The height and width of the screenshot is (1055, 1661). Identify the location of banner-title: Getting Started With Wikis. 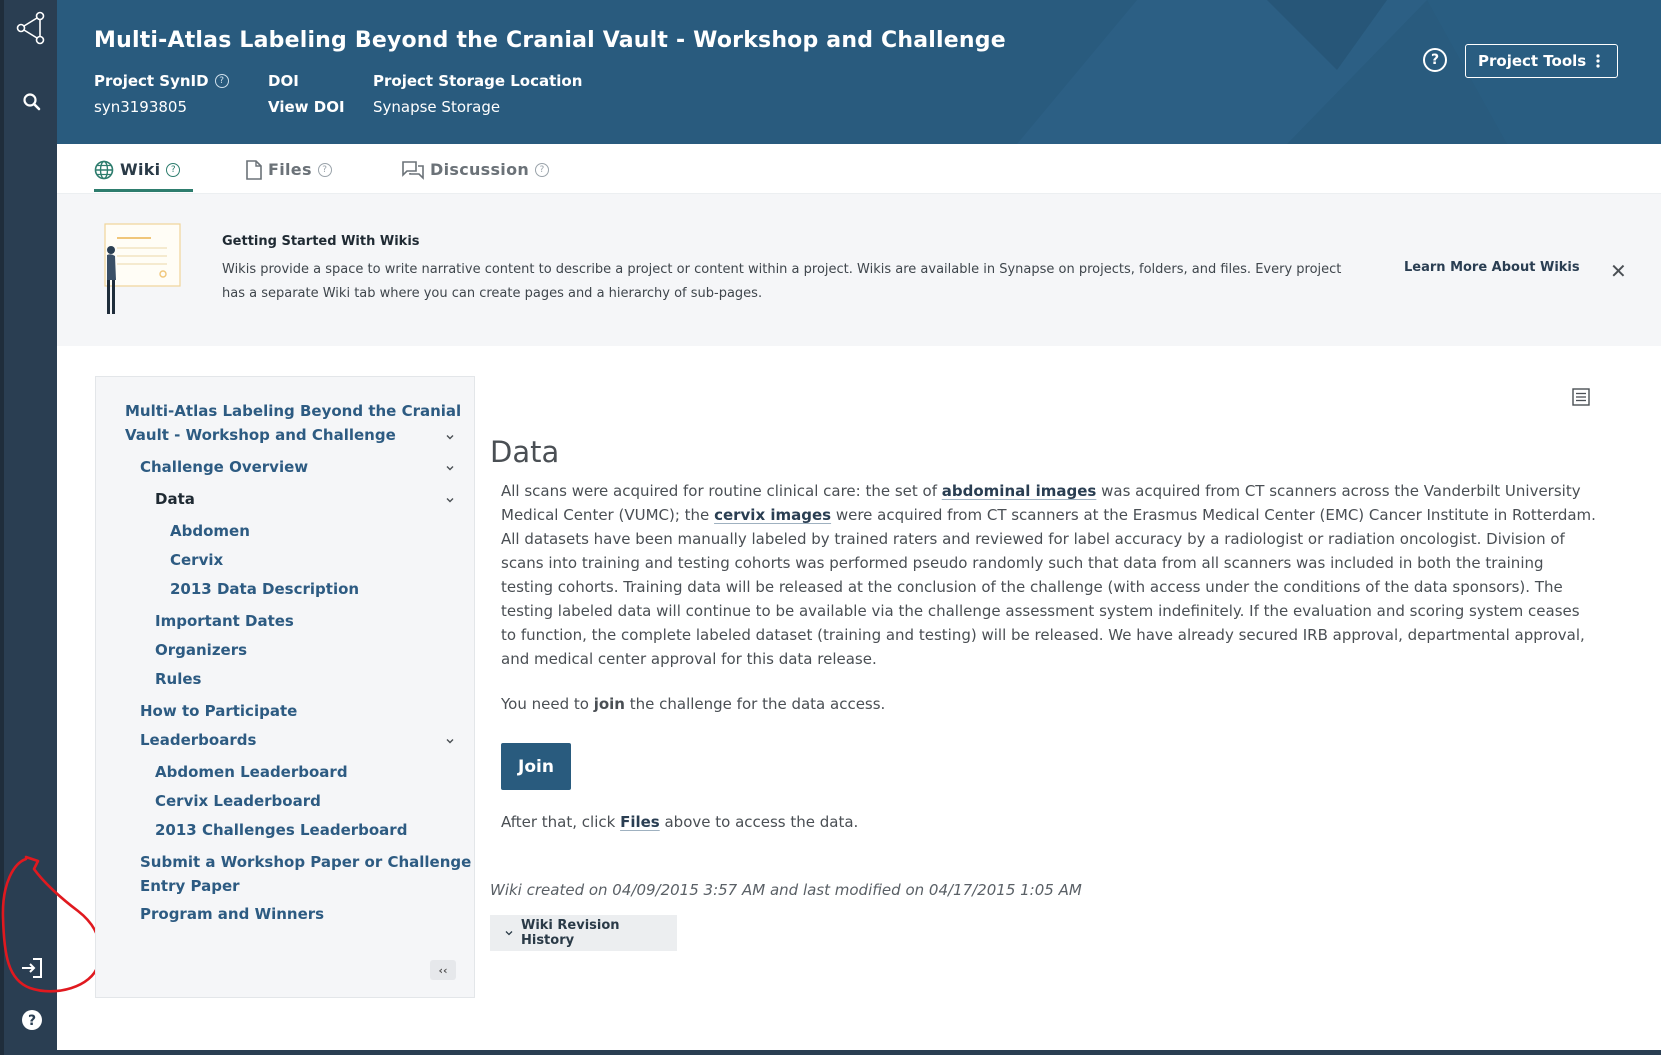
(321, 241).